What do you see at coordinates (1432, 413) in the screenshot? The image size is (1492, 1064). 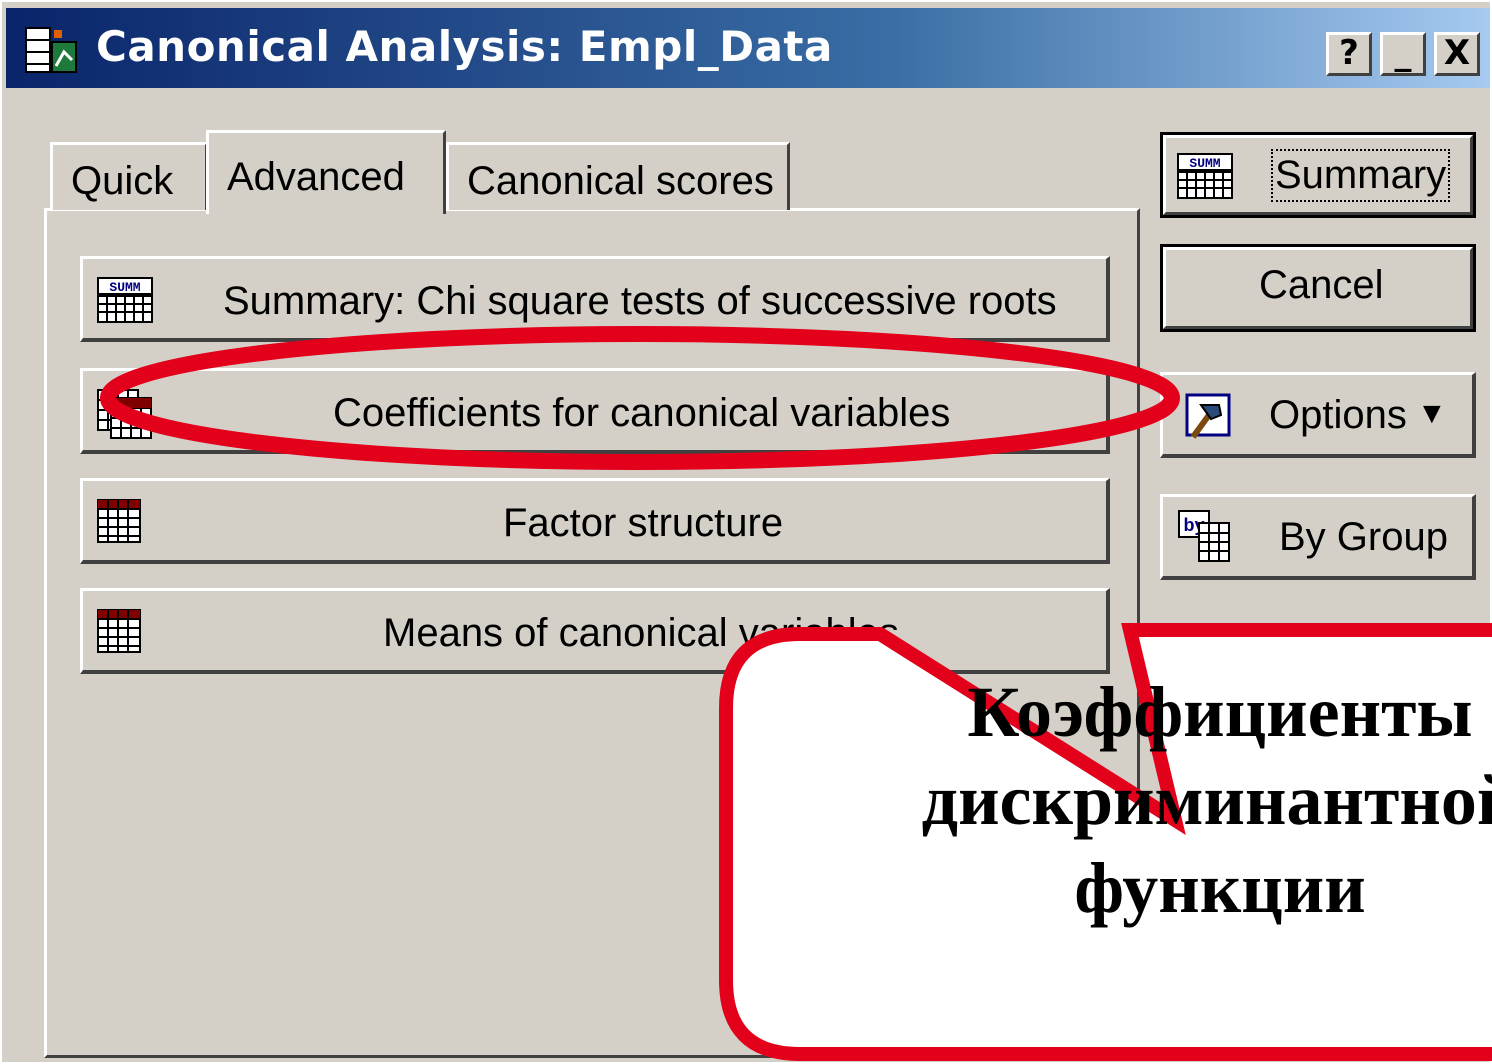 I see `dropdown-arrow-icon: ▼` at bounding box center [1432, 413].